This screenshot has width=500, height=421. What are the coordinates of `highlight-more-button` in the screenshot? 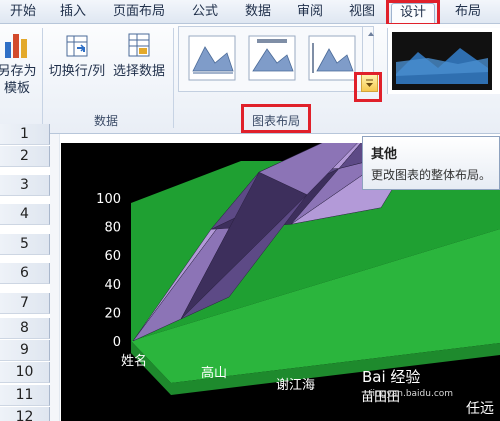 It's located at (368, 87).